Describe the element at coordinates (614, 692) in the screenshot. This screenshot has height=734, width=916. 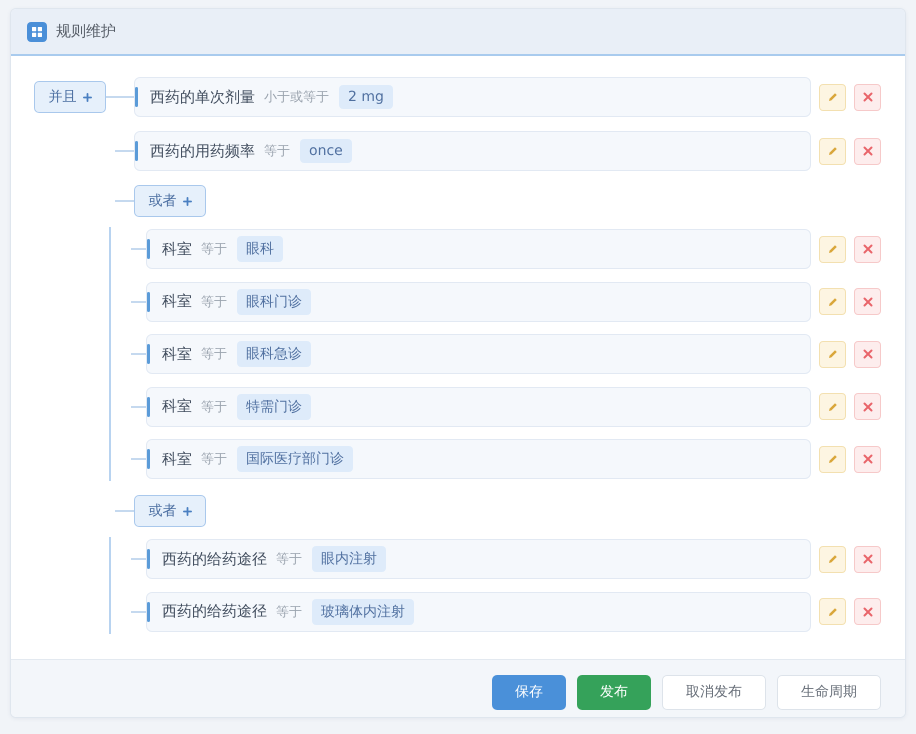
I see `footer-button: 发布` at that location.